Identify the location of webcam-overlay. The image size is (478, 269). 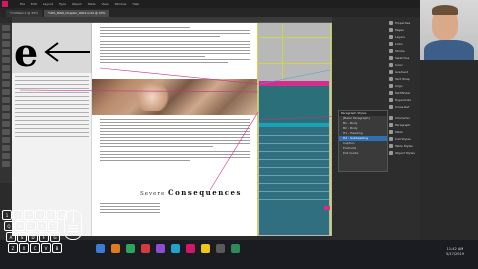
(449, 30).